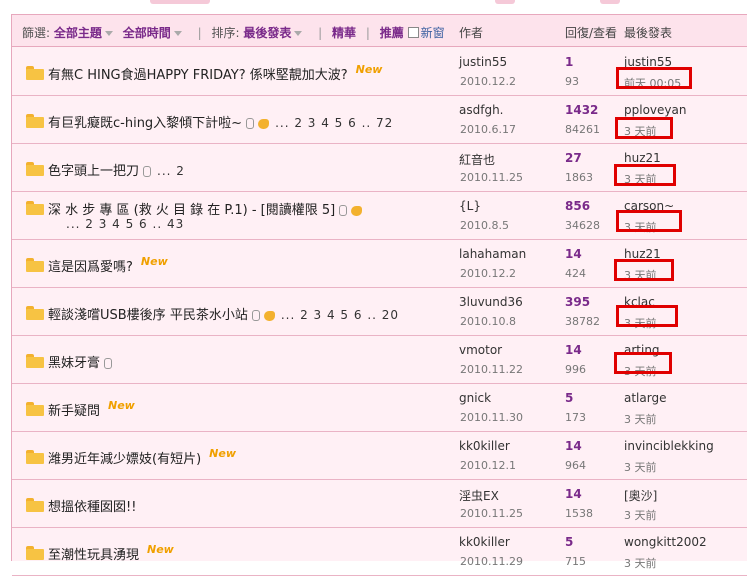 The image size is (747, 576). What do you see at coordinates (233, 32) in the screenshot?
I see `filter-bar: 篩選: 全部主題 全部時間 | 排序: 最後發表 | 精華 | 推薦 新窗` at bounding box center [233, 32].